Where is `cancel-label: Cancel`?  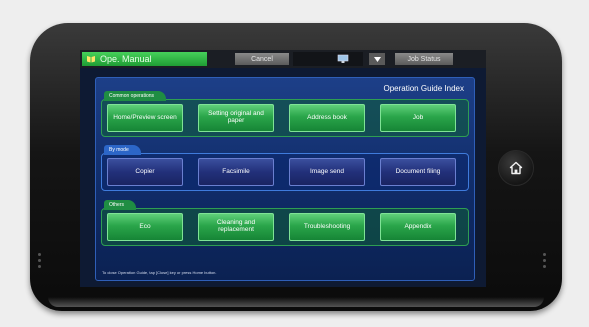
cancel-label: Cancel is located at coordinates (262, 59).